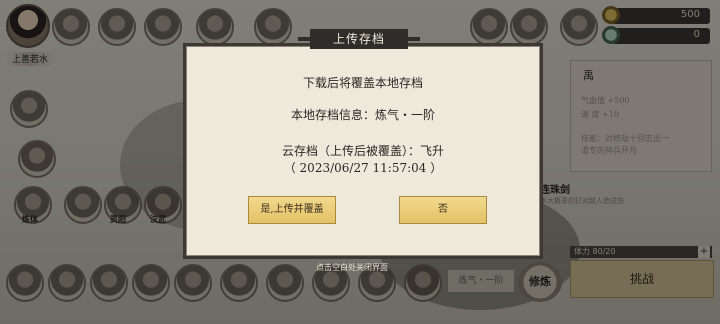 This screenshot has width=720, height=324. Describe the element at coordinates (363, 168) in the screenshot. I see `dialog-message-timestamp: （ 2023/06/27 11:57:04 ）` at that location.